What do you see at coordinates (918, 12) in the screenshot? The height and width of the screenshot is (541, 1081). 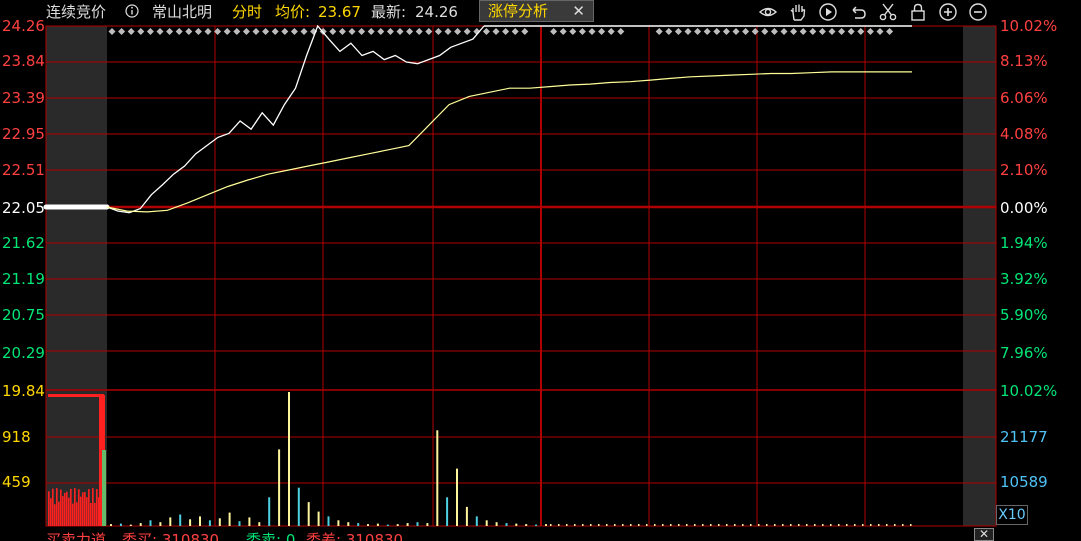 I see `lock-icon` at bounding box center [918, 12].